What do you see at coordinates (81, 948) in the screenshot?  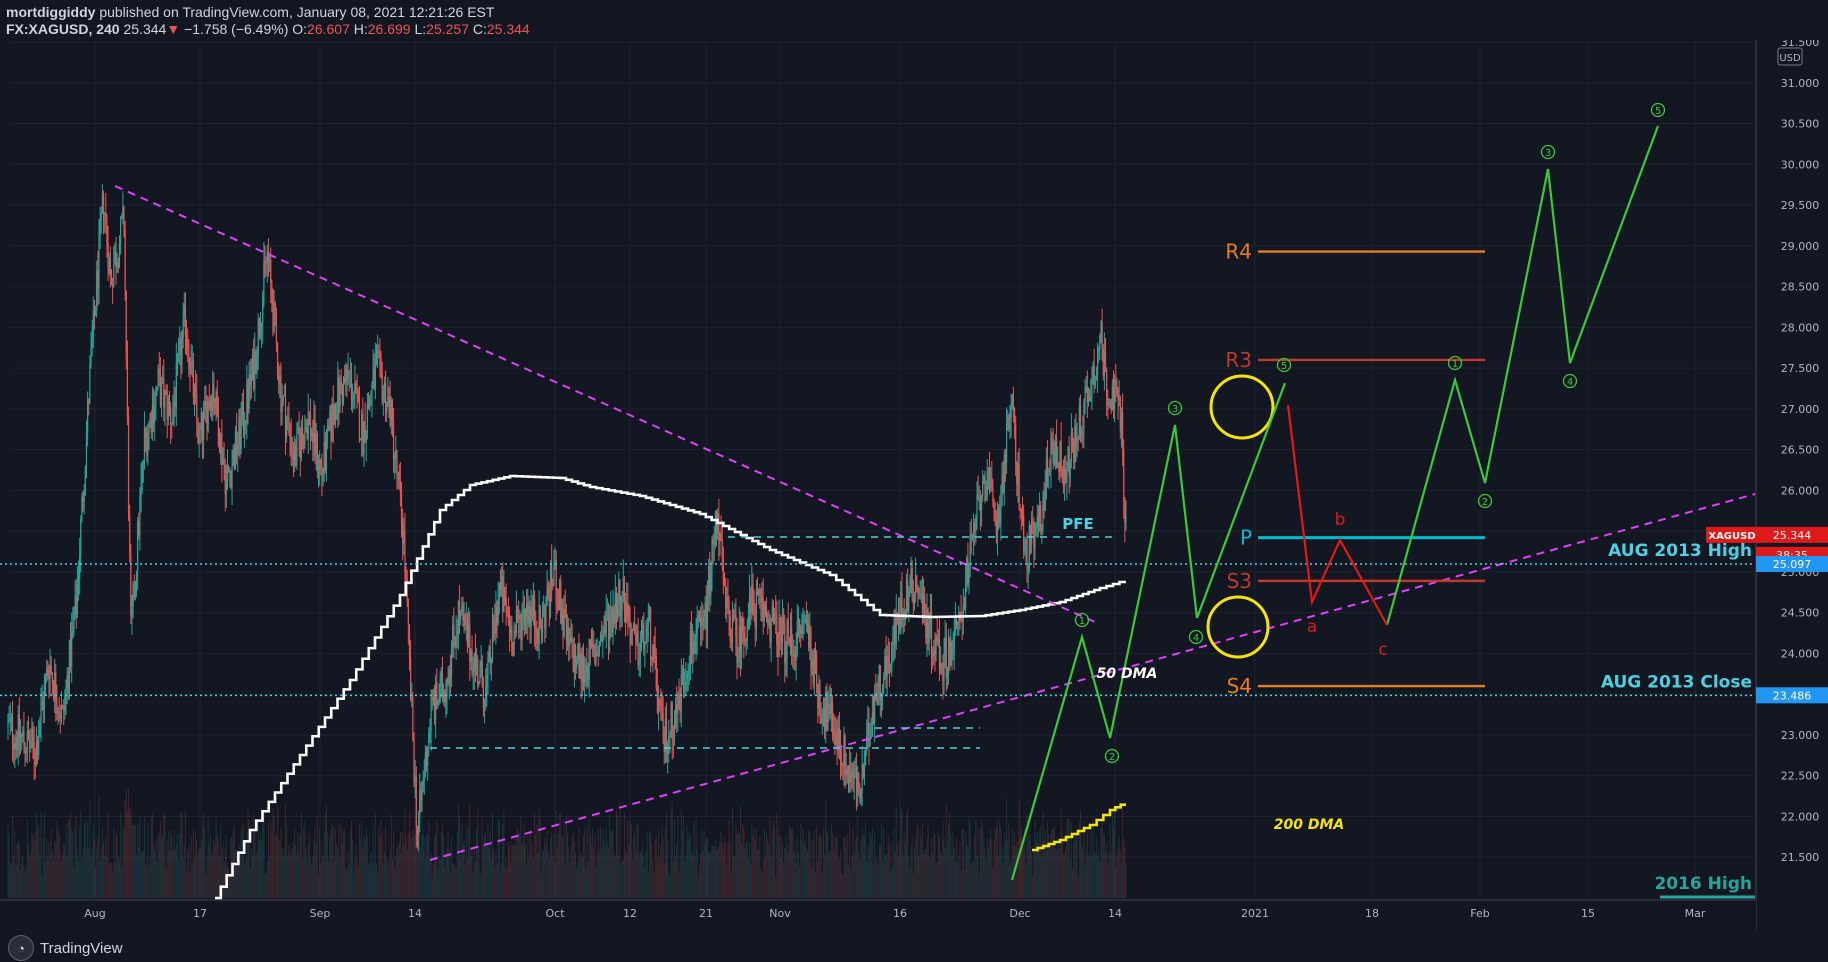 I see `tradingview-logo-text: TradingView` at bounding box center [81, 948].